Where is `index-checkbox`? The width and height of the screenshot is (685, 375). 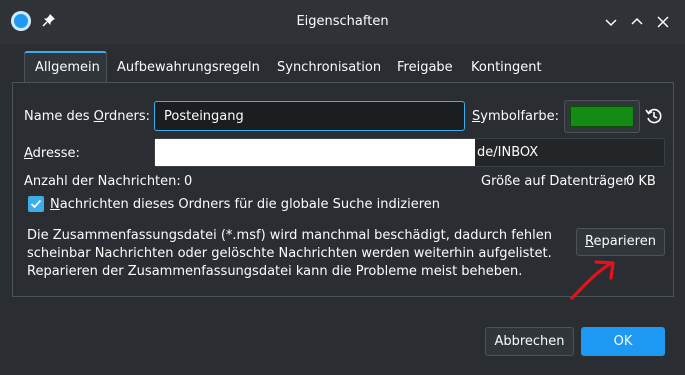
index-checkbox is located at coordinates (36, 204).